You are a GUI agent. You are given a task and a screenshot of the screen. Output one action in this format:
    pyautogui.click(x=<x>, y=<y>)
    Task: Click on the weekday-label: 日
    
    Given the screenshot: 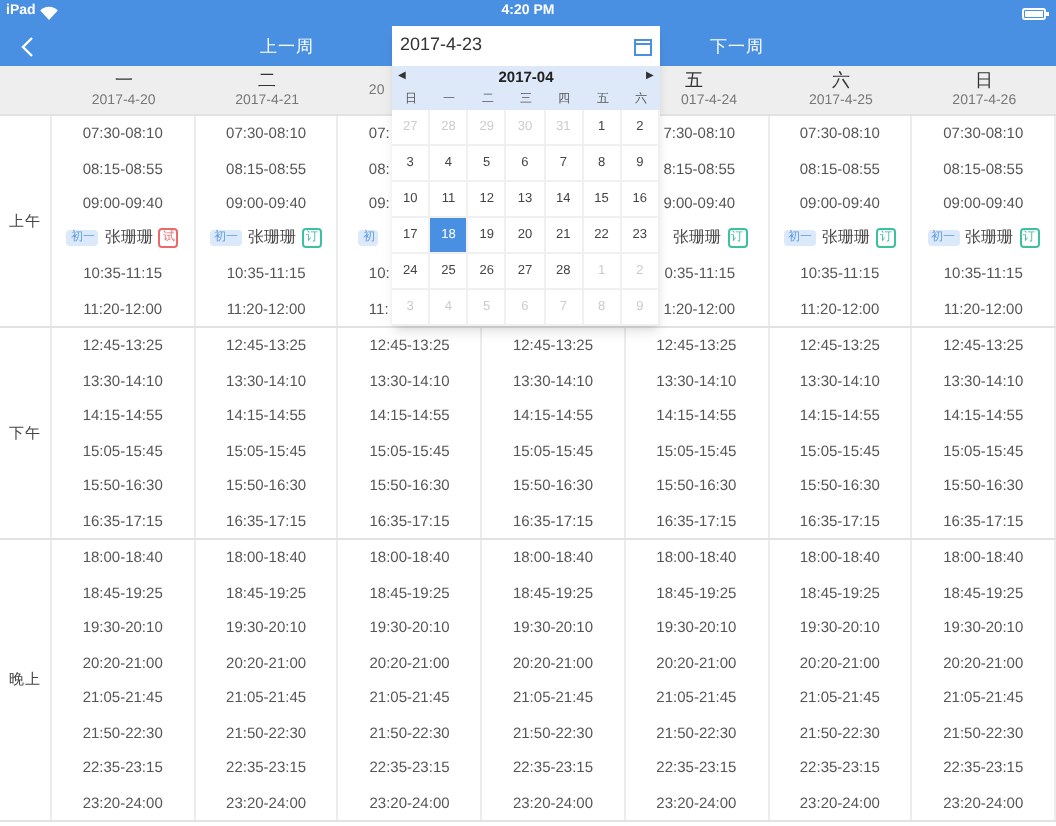 What is the action you would take?
    pyautogui.click(x=984, y=81)
    